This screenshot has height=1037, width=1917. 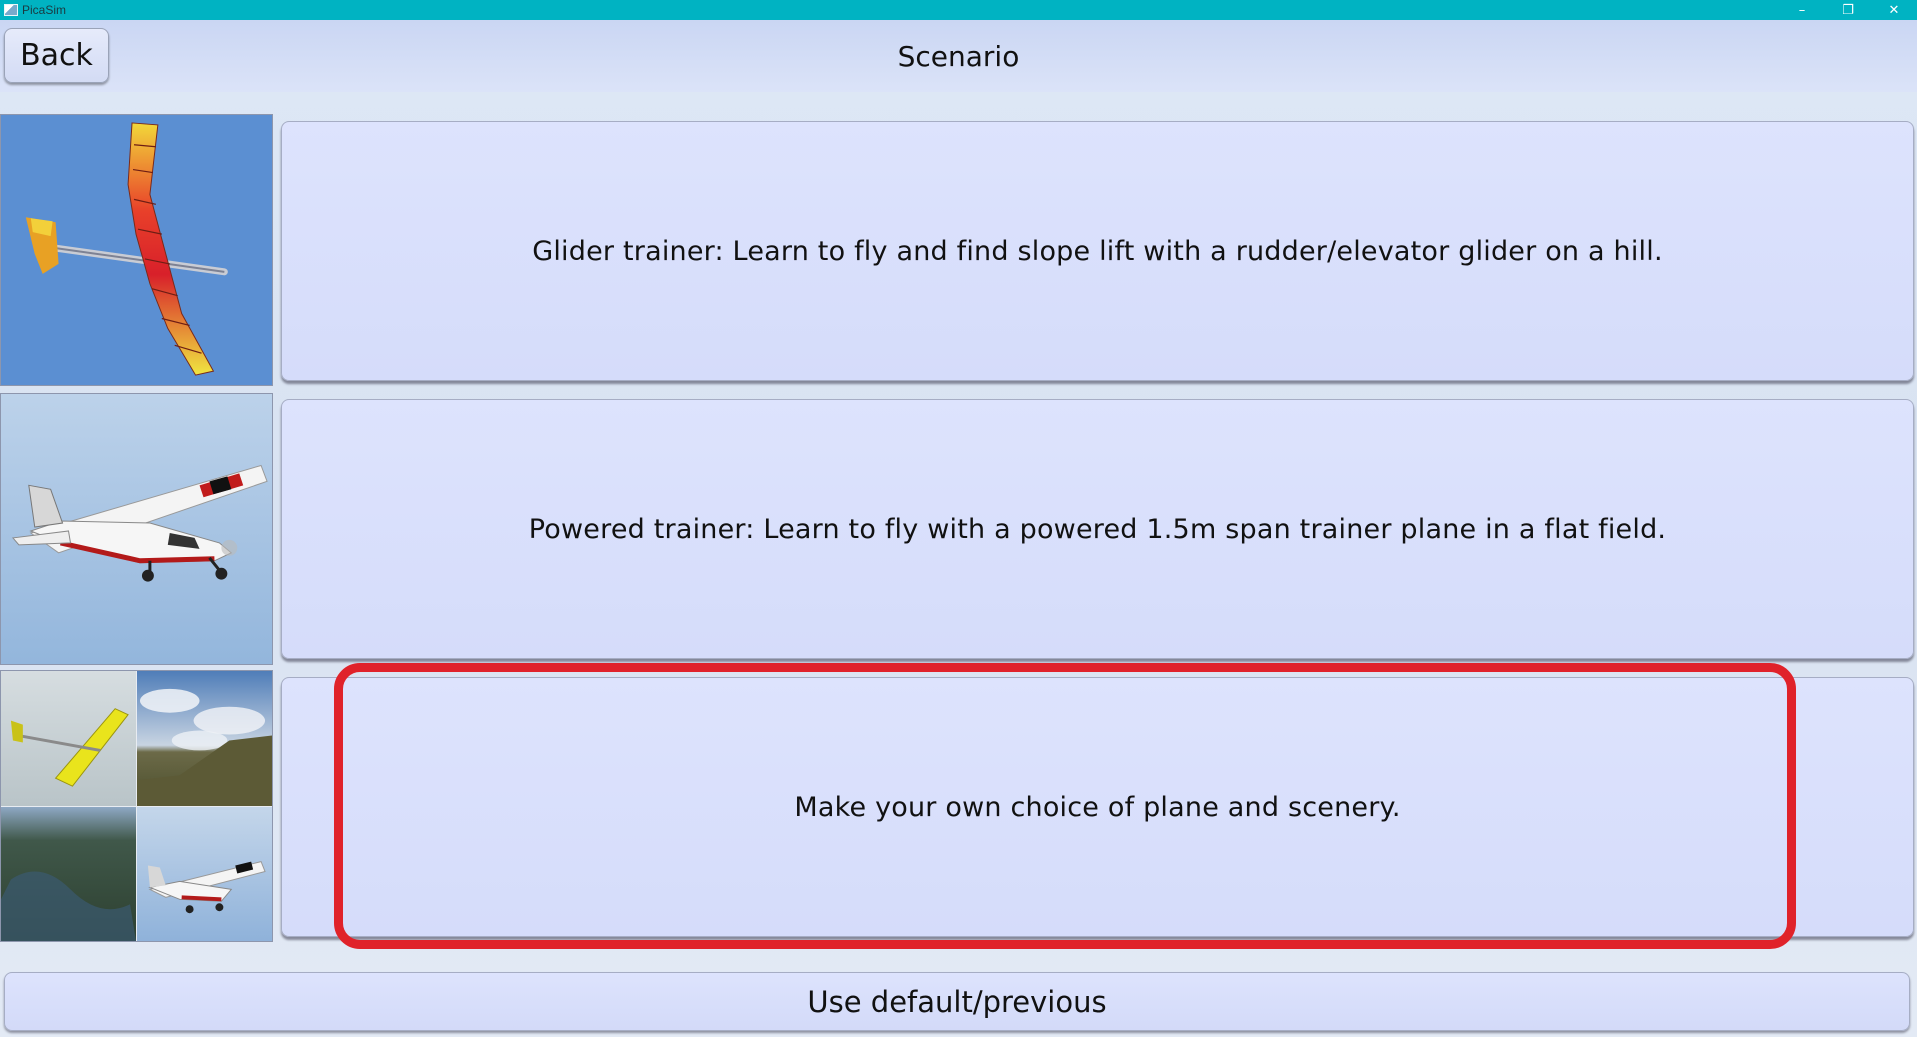 I want to click on custom-thumbnail, so click(x=136, y=806).